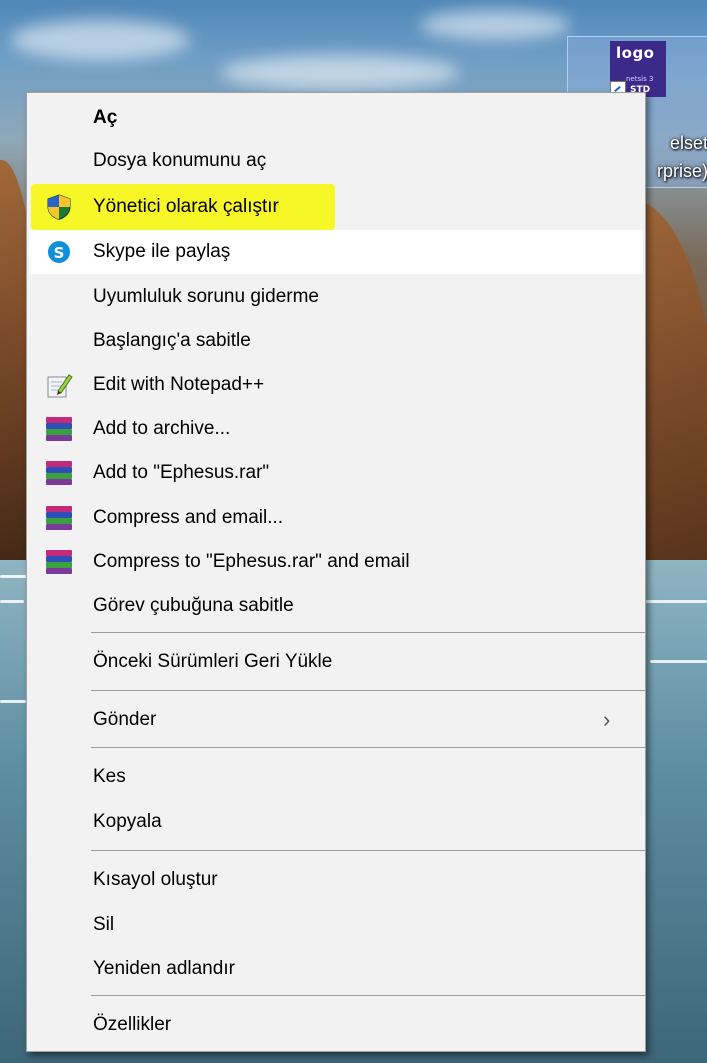 The height and width of the screenshot is (1063, 707). I want to click on menu-item-pin-to-taskbar: Görev çubuğuna sabitle, so click(336, 606).